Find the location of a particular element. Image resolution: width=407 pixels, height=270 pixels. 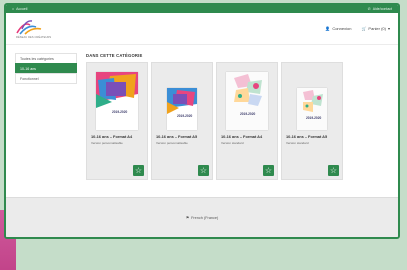

account-label: Connexion is located at coordinates (342, 28).